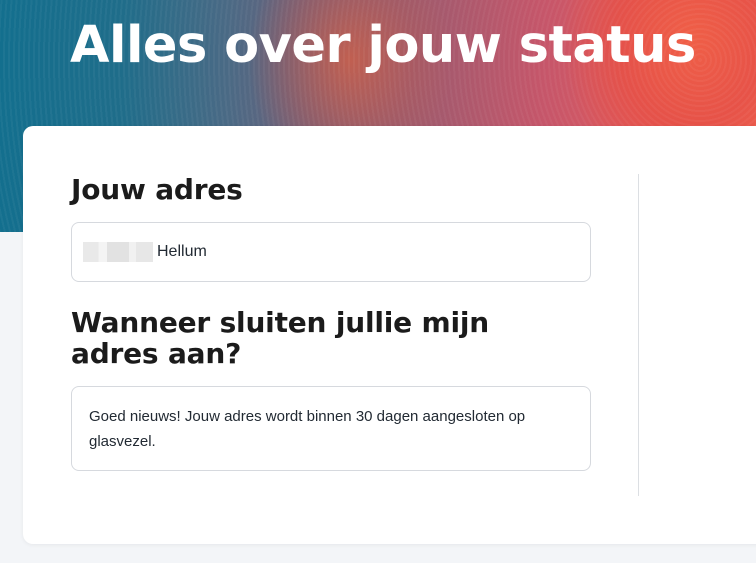 This screenshot has width=756, height=563. Describe the element at coordinates (280, 338) in the screenshot. I see `connection-heading: Wanneer sluiten jullie mijn adres aan?` at that location.